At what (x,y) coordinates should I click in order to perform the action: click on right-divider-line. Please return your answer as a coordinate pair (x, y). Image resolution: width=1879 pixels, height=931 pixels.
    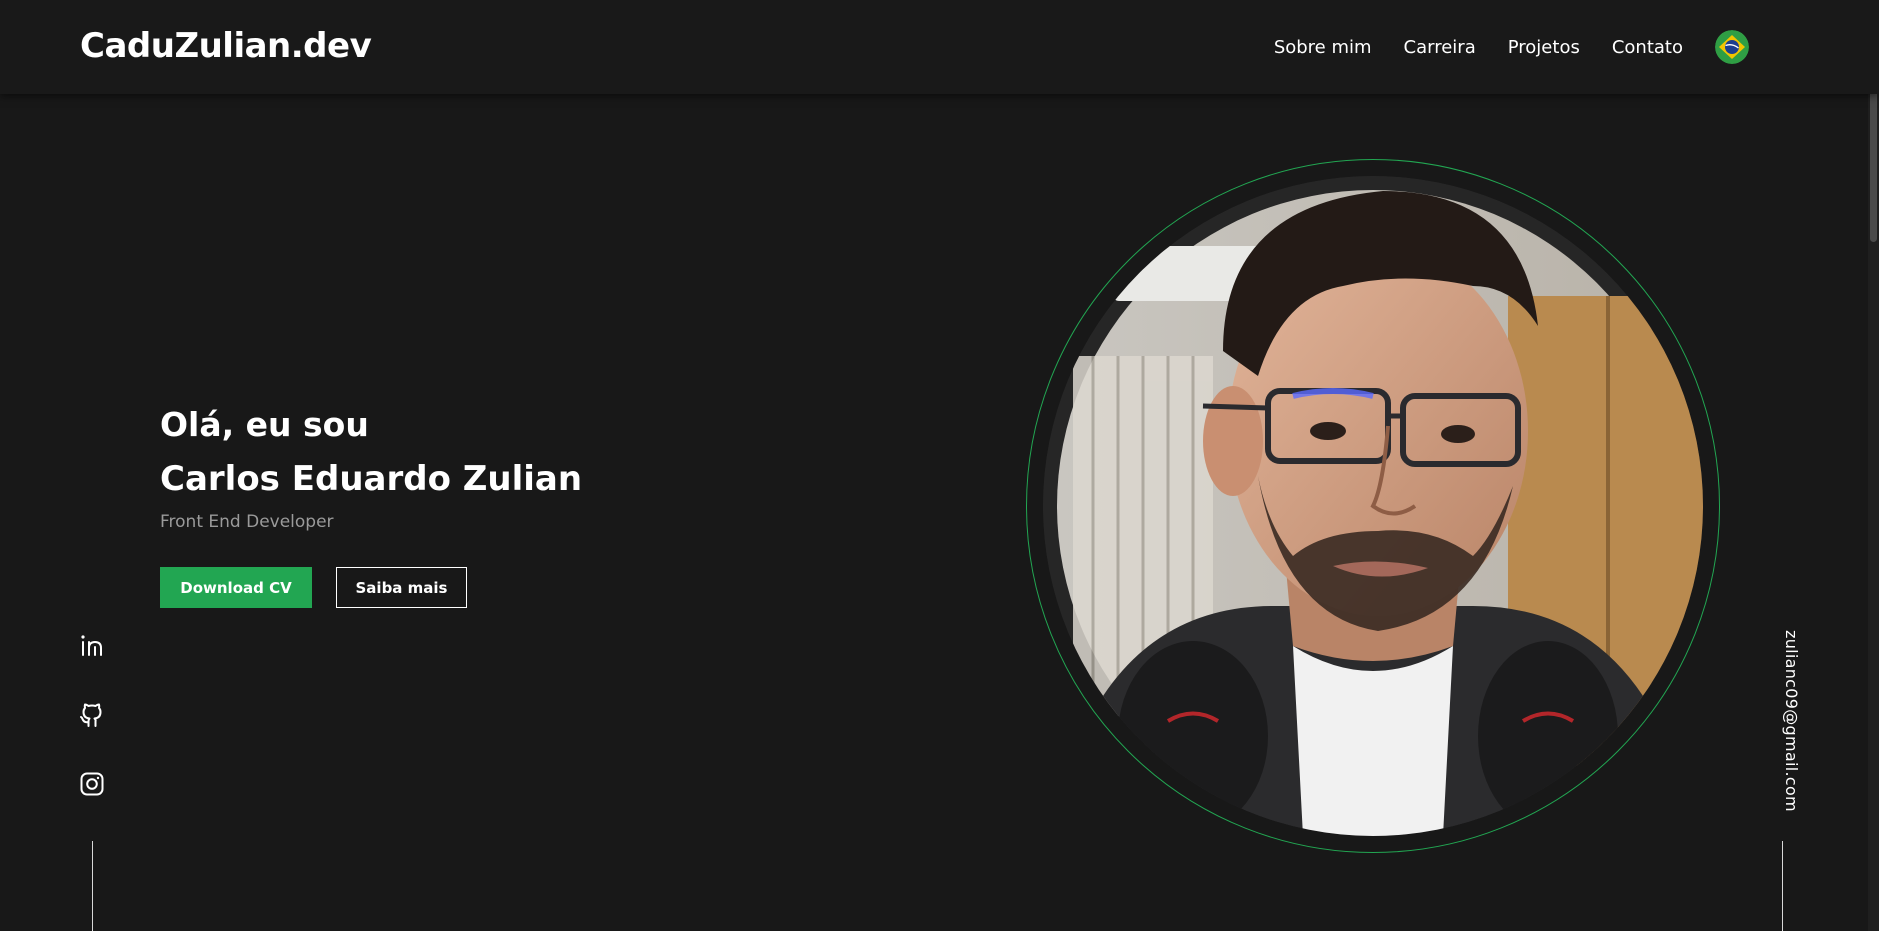
    Looking at the image, I should click on (1782, 886).